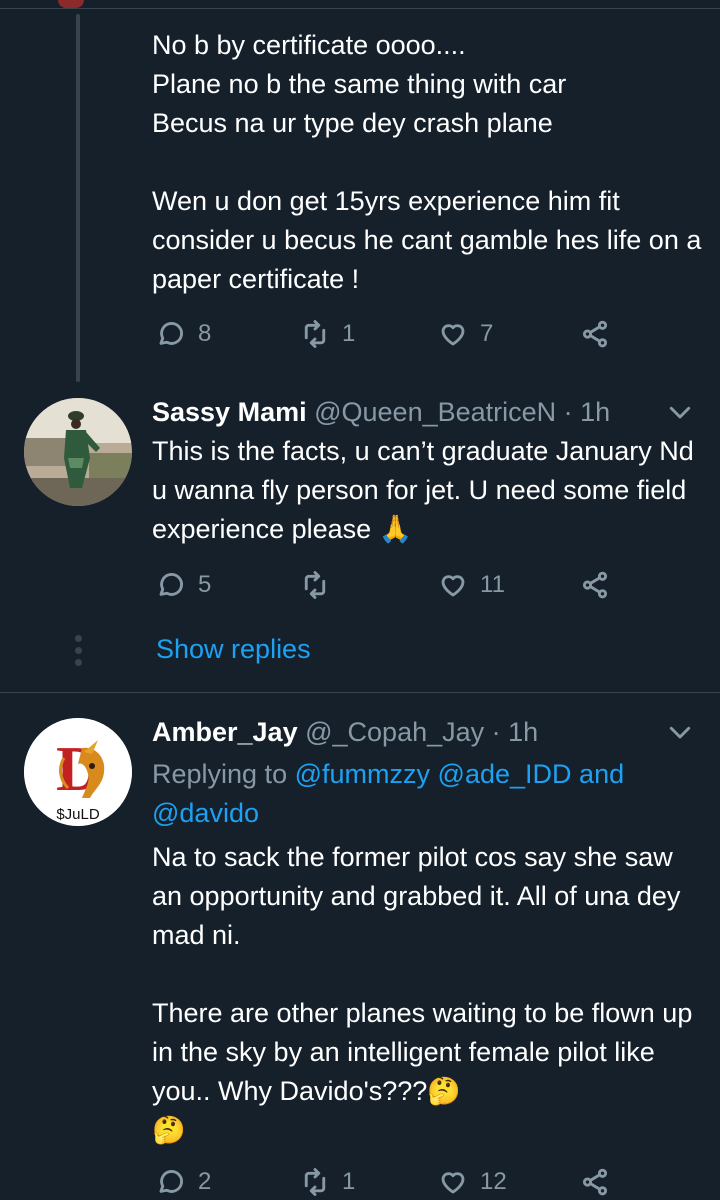  I want to click on reply-count: 5, so click(205, 584).